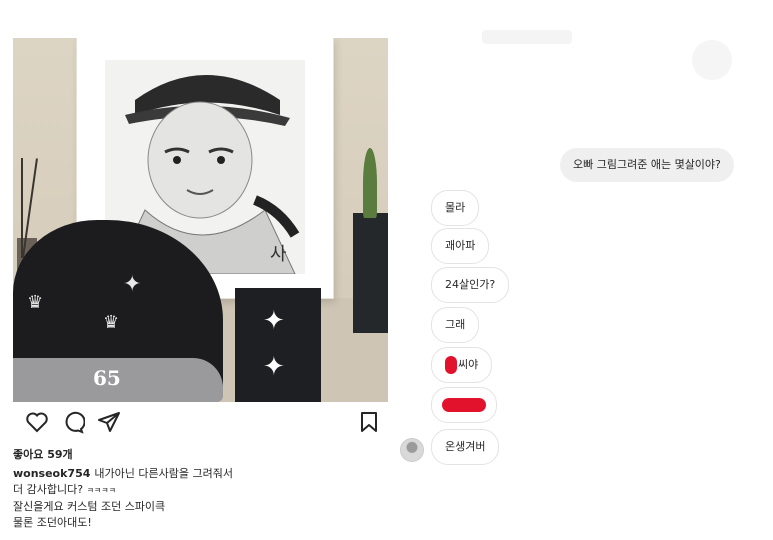 The height and width of the screenshot is (540, 773). I want to click on planter, so click(370, 273).